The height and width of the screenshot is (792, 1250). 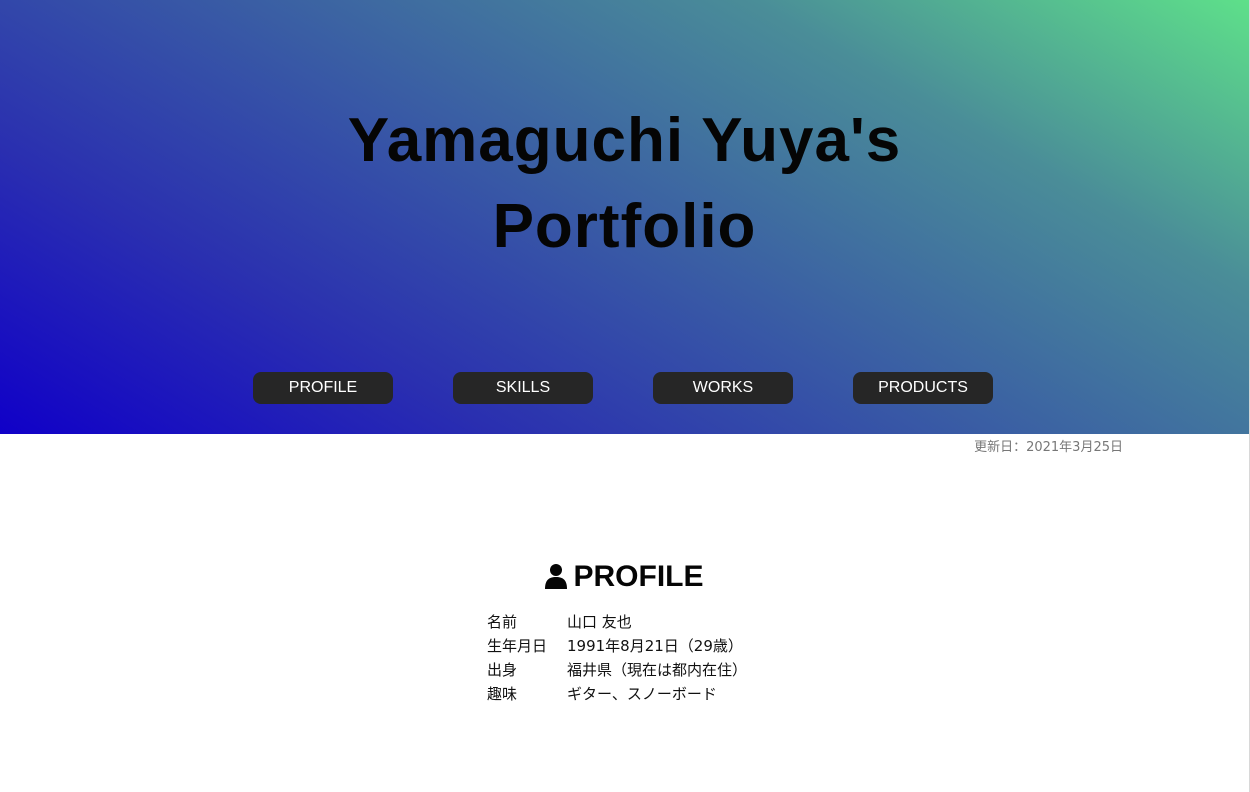 I want to click on user-icon, so click(x=556, y=576).